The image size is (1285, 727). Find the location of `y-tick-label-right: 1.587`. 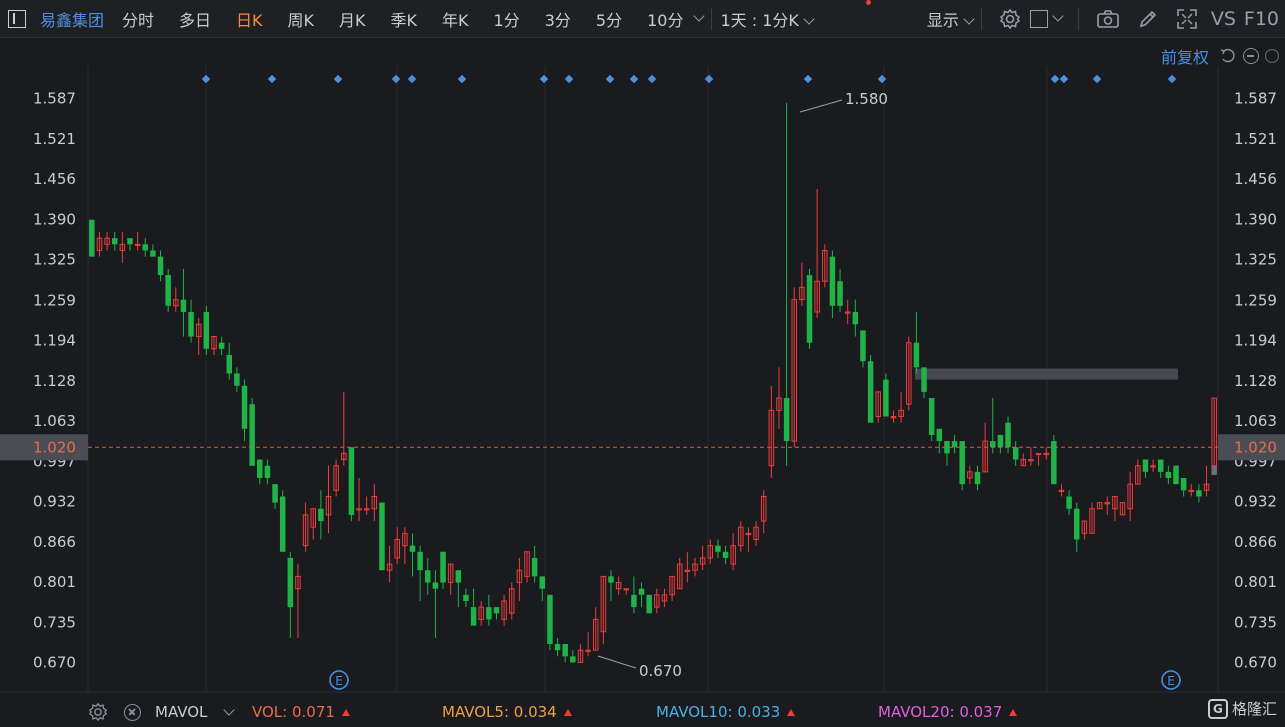

y-tick-label-right: 1.587 is located at coordinates (1255, 99).